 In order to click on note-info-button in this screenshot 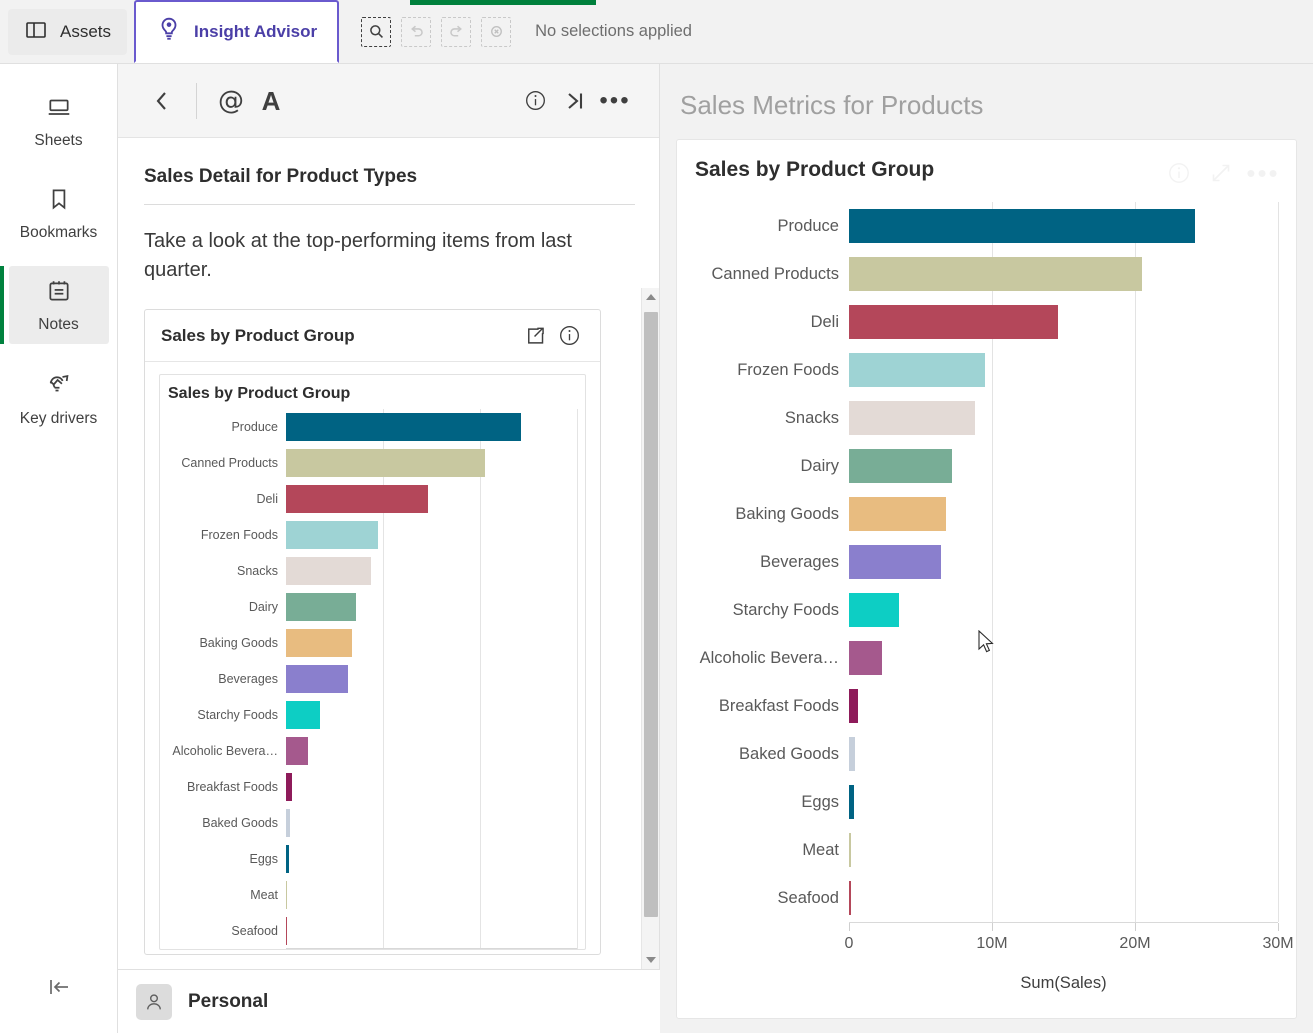, I will do `click(535, 101)`.